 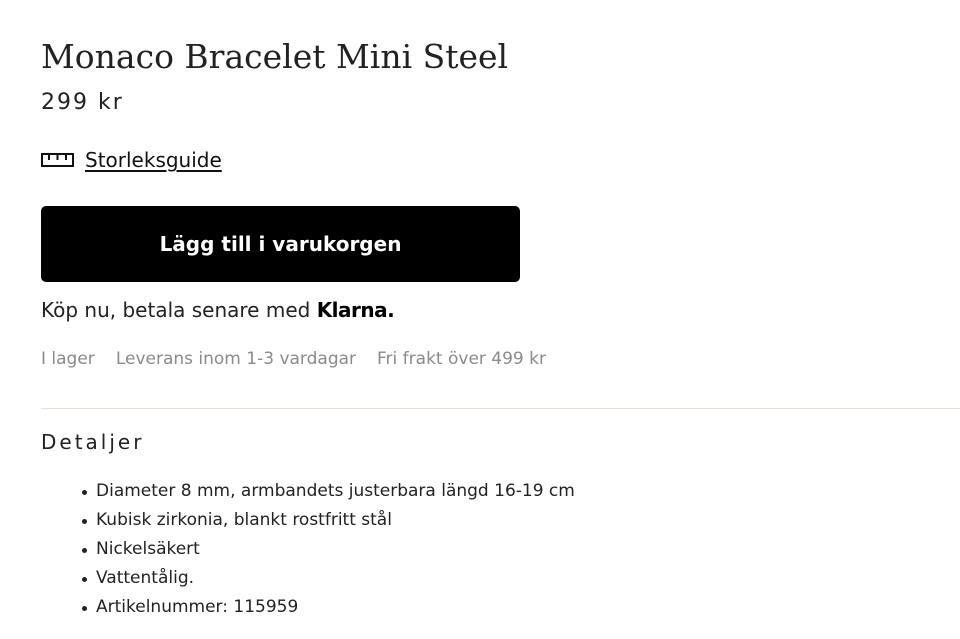 What do you see at coordinates (328, 607) in the screenshot?
I see `details-list-item: Artikelnummer: 115959` at bounding box center [328, 607].